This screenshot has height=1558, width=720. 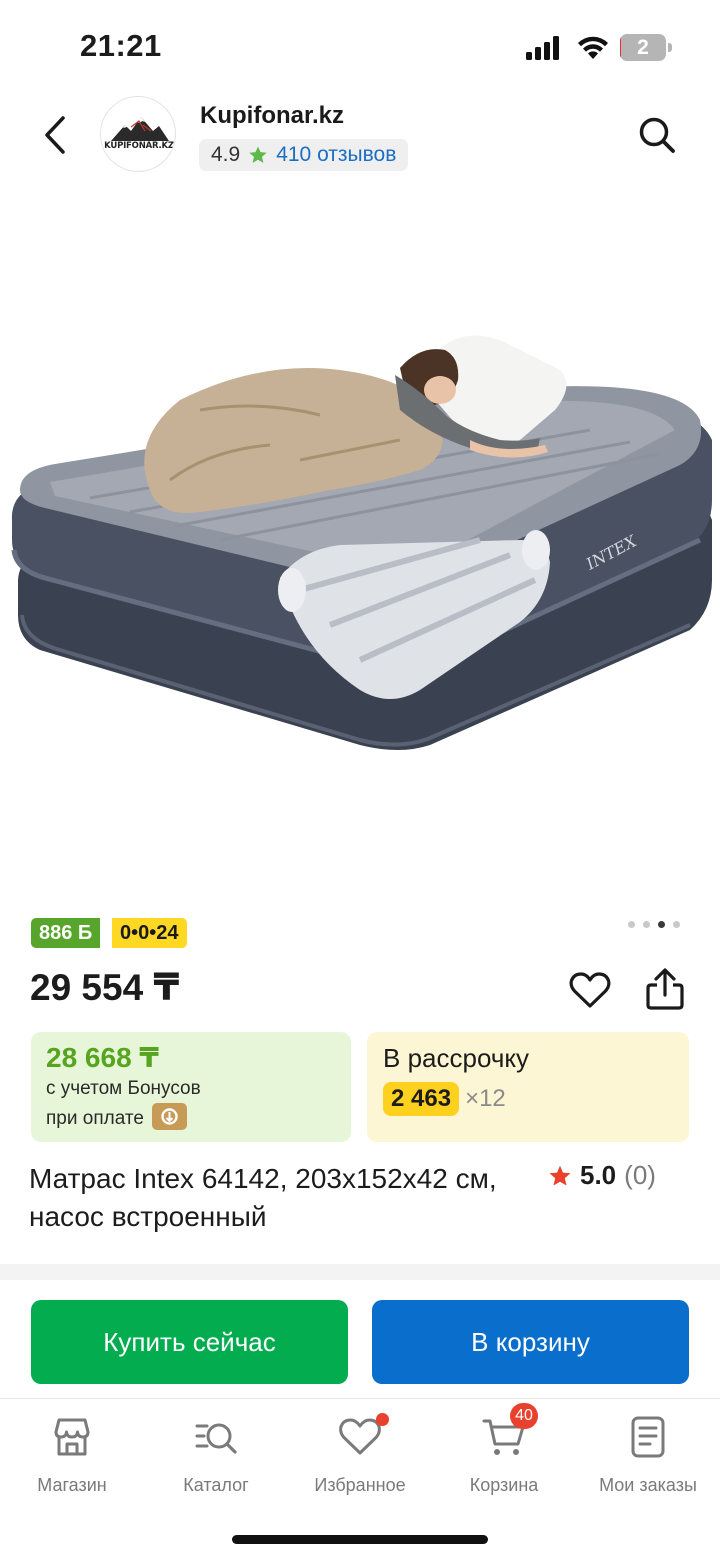 I want to click on tab-catalog-label: Каталог, so click(x=216, y=1485).